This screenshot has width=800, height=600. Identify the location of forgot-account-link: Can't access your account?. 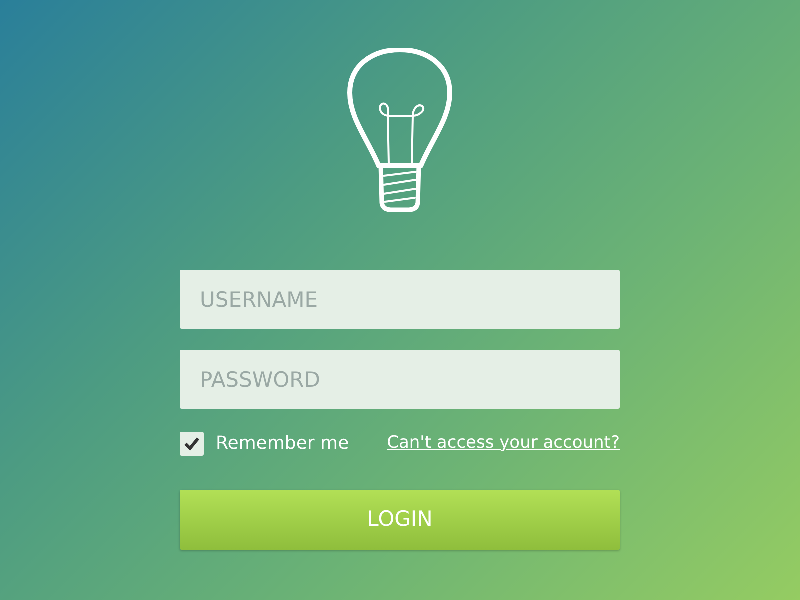
(503, 443).